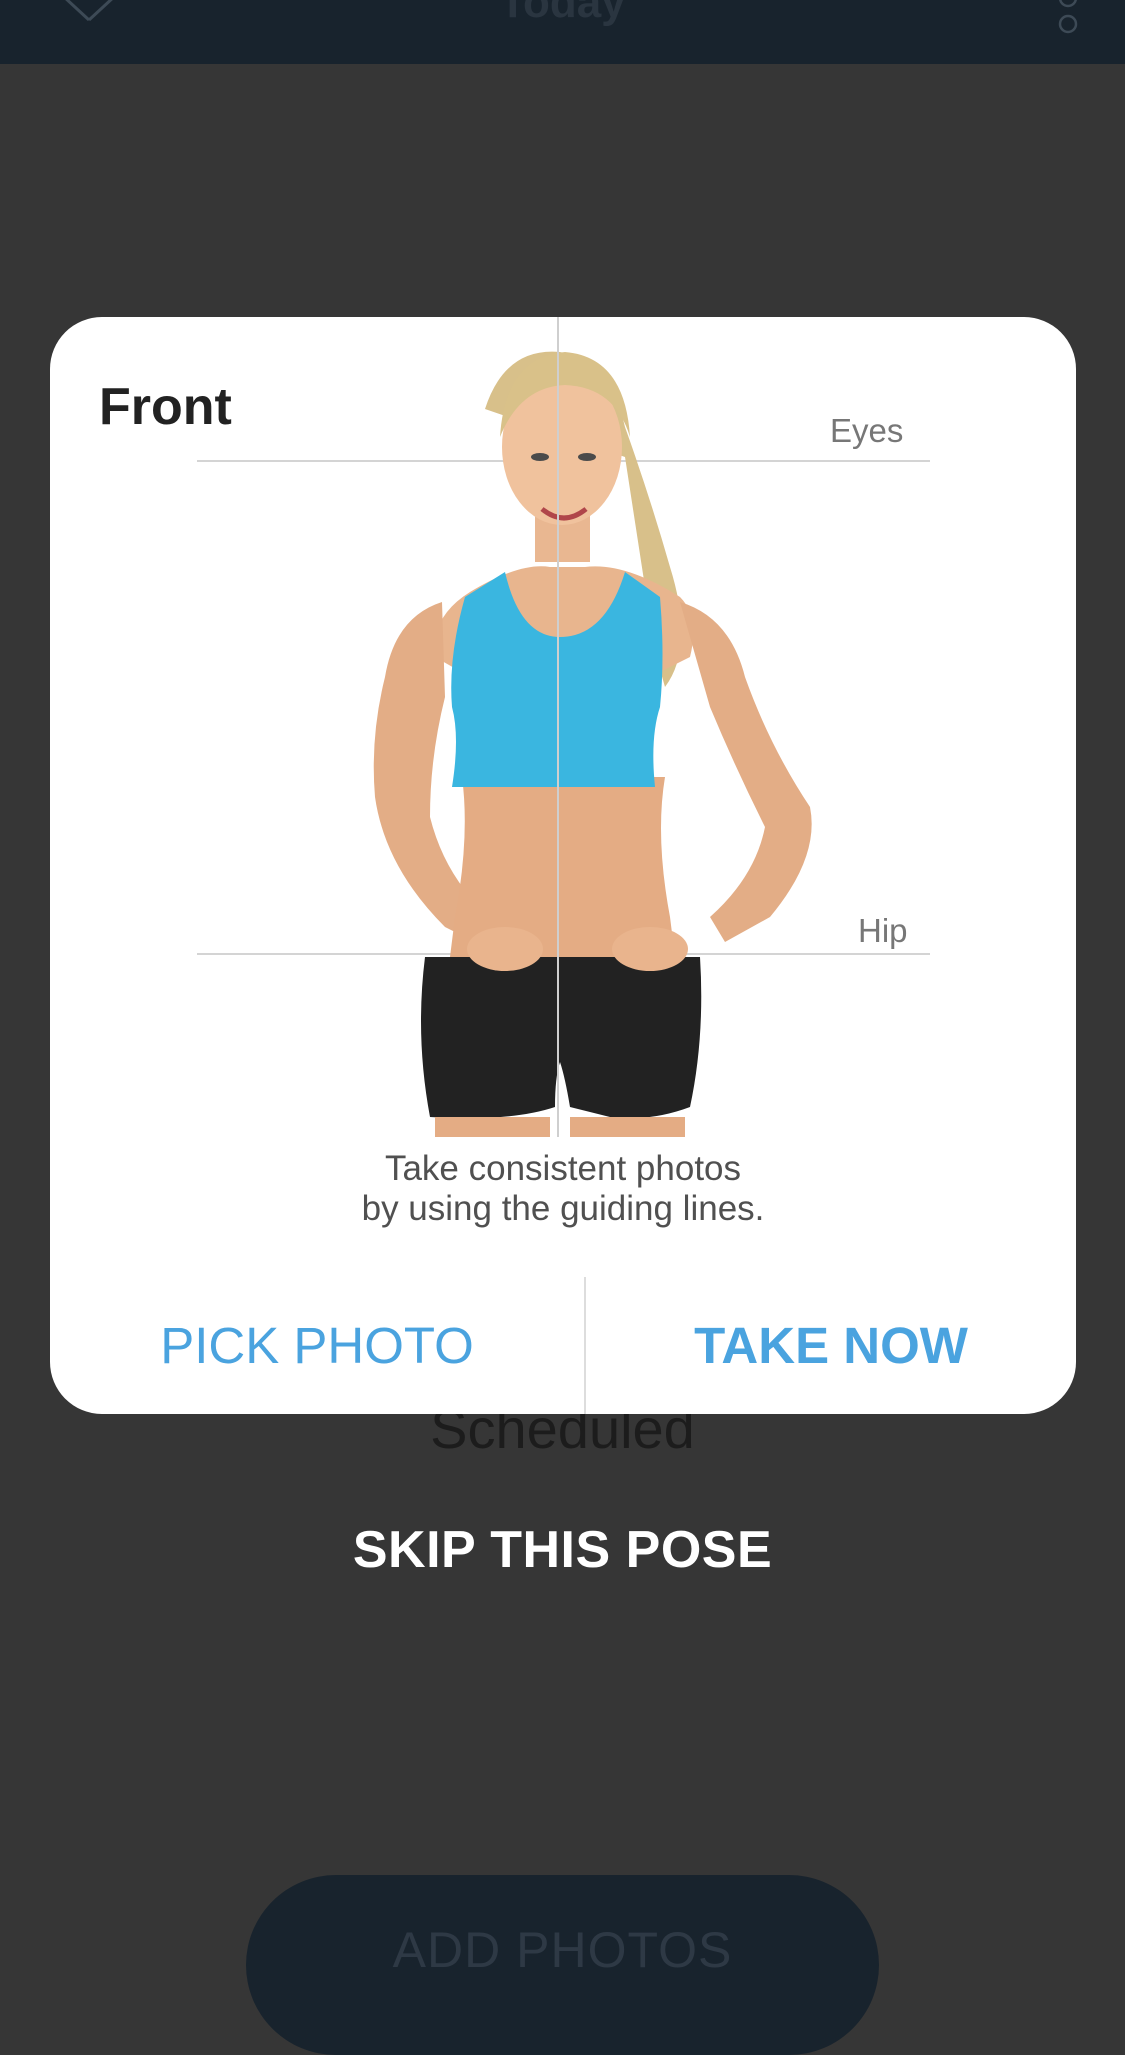 The image size is (1125, 2055). I want to click on app-bar-title: Today, so click(562, 13).